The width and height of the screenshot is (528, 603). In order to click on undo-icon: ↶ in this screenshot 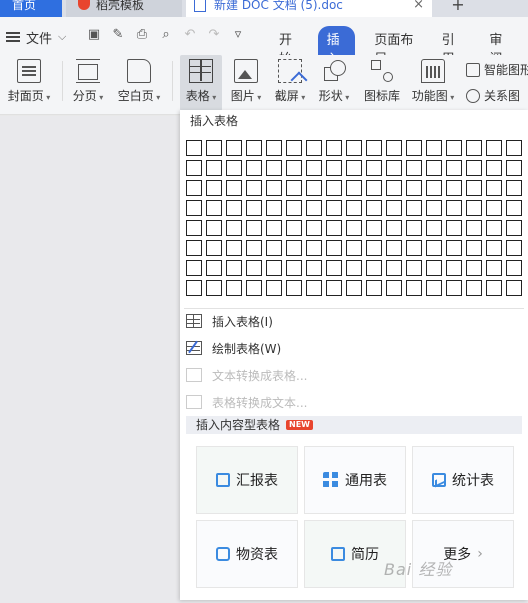, I will do `click(190, 35)`.